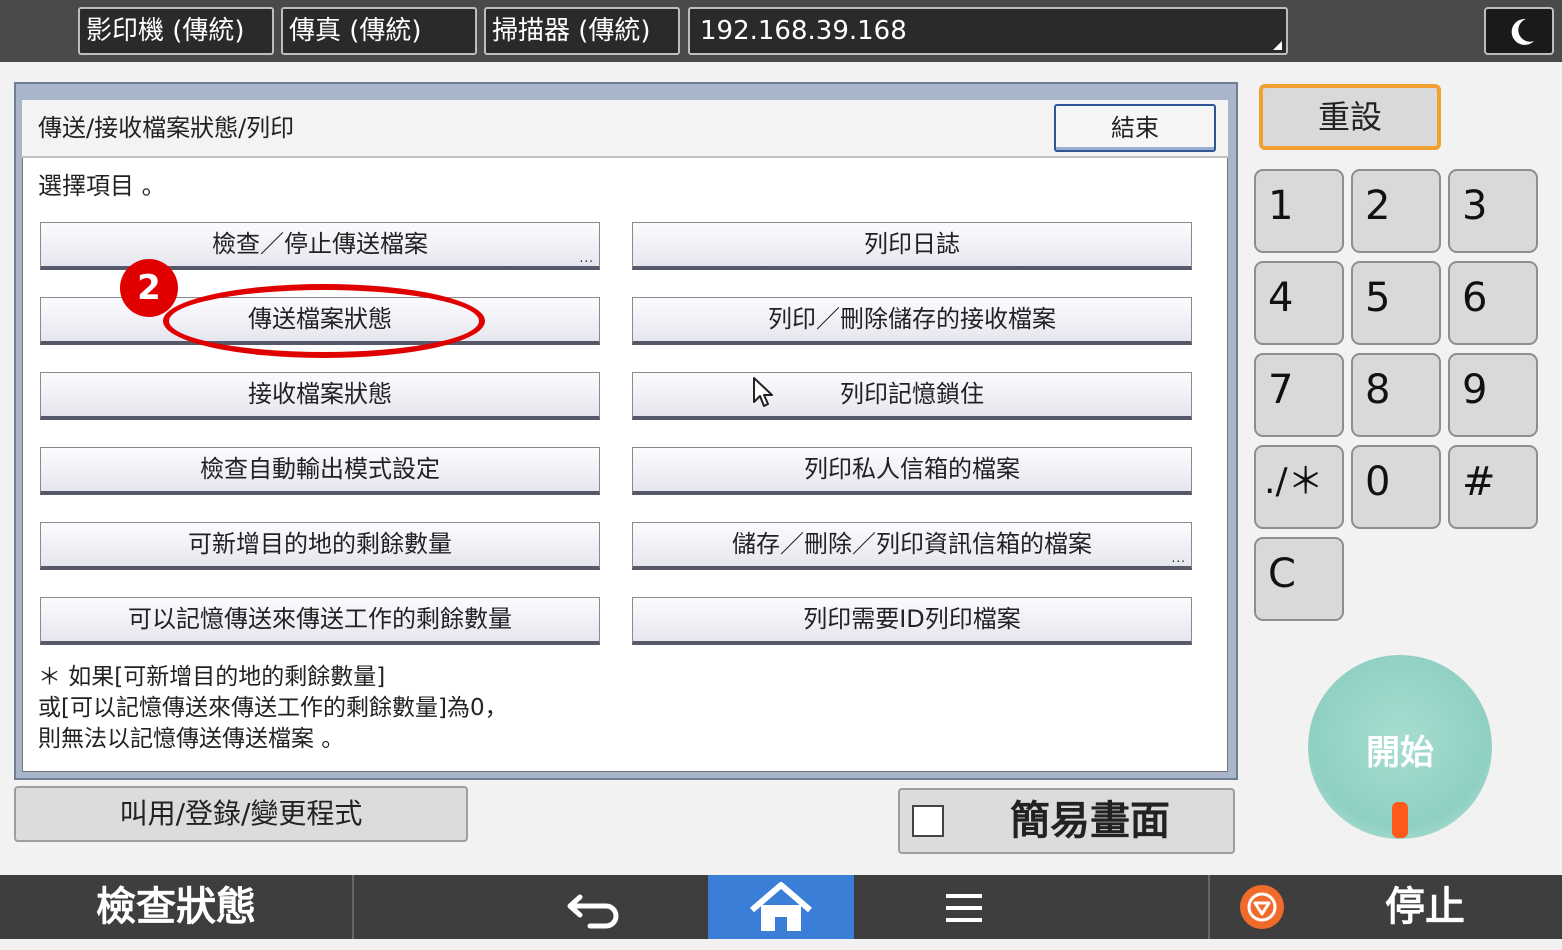 This screenshot has height=950, width=1562. I want to click on key-hash: #, so click(1493, 487).